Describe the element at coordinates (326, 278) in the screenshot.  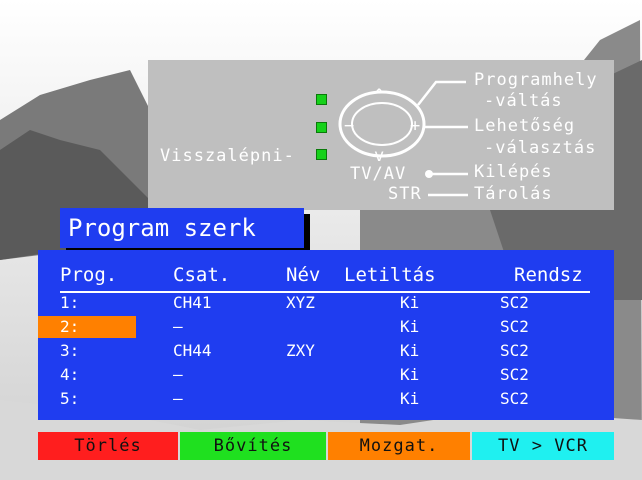
I see `table-header: Prog. Csat. Név Letiltás Rendsz` at that location.